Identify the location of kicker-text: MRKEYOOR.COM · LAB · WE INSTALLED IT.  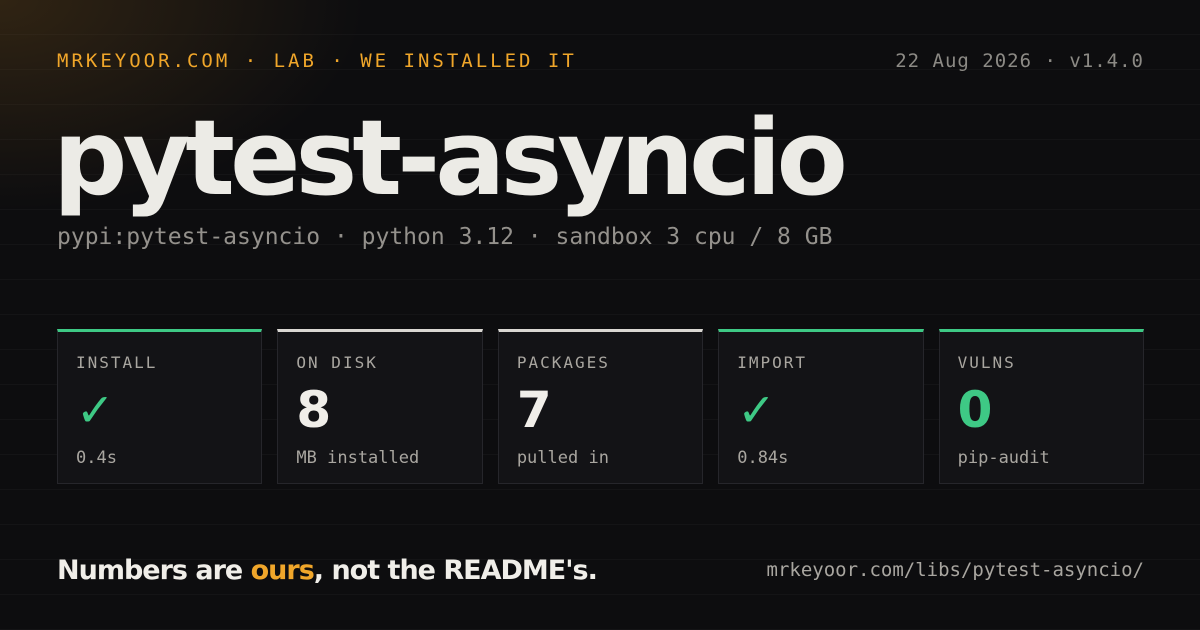
(317, 61).